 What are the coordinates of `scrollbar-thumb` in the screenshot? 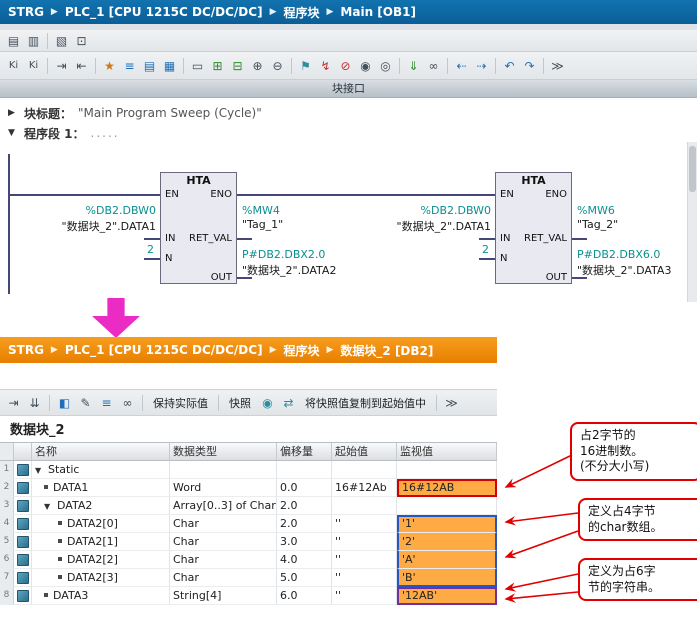 It's located at (692, 169).